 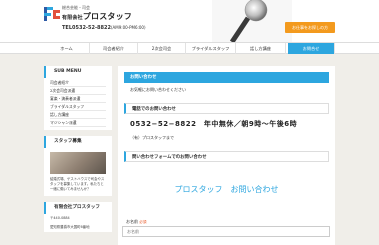 I want to click on nav-speech-course: 話し方講座, so click(x=261, y=48).